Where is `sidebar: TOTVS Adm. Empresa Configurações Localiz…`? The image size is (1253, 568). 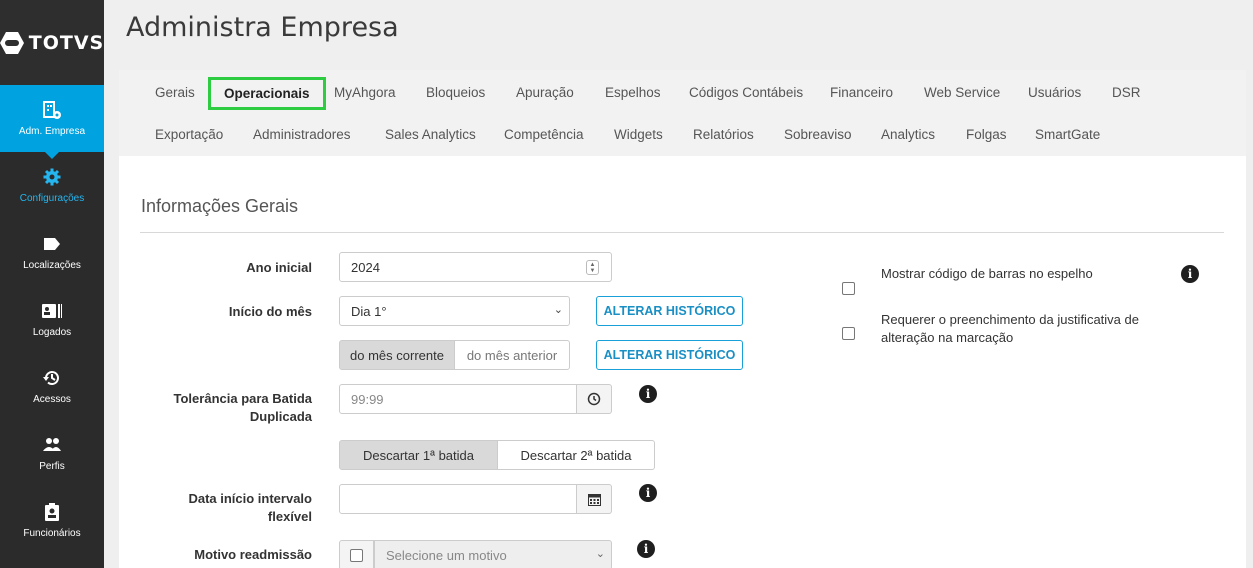 sidebar: TOTVS Adm. Empresa Configurações Localiz… is located at coordinates (52, 284).